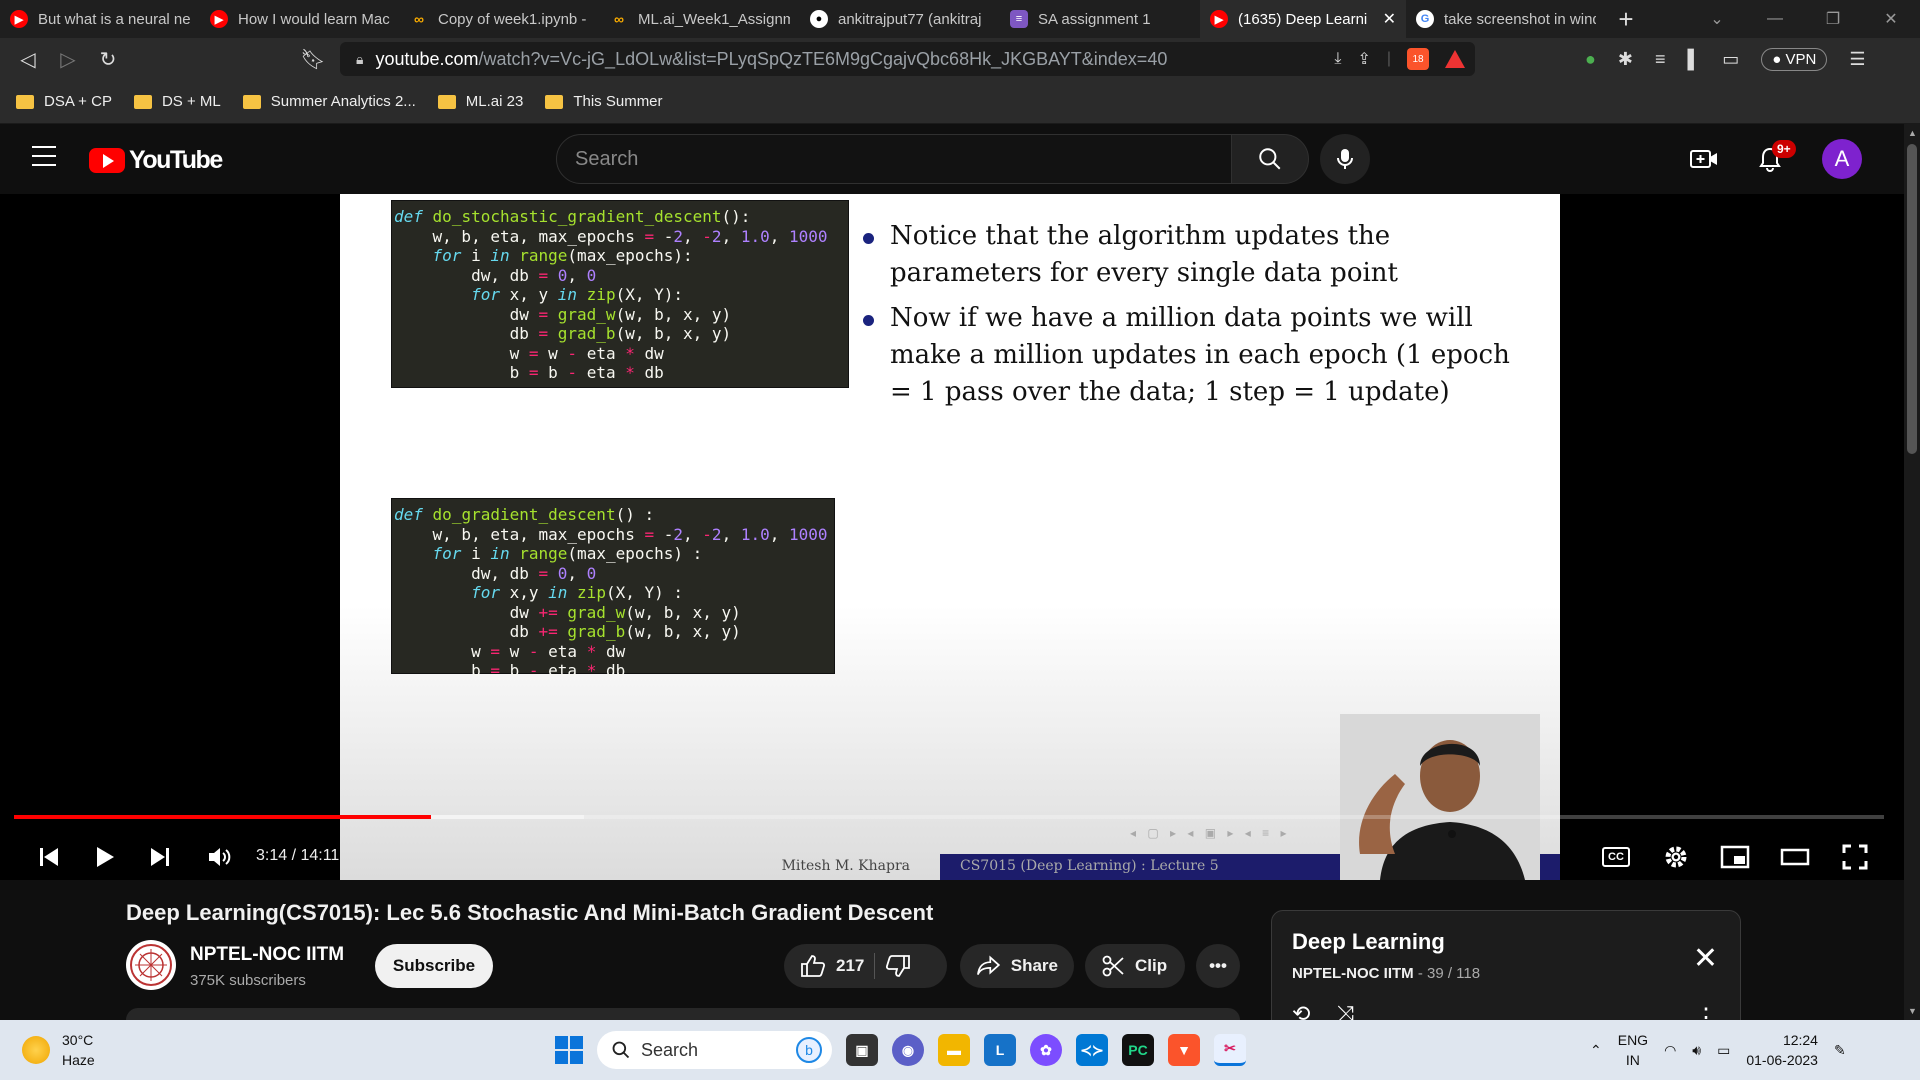  What do you see at coordinates (1000, 1050) in the screenshot?
I see `linkedin-learning-icon: L` at bounding box center [1000, 1050].